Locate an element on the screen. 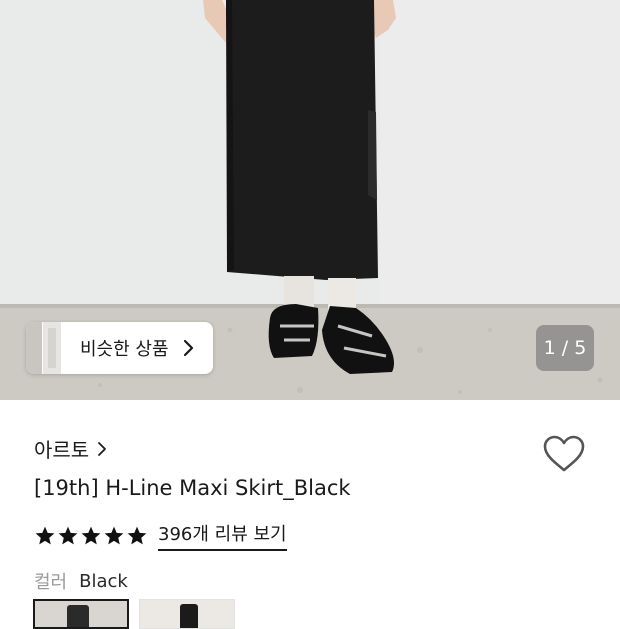 The height and width of the screenshot is (629, 620). similar-products-button: 비슷한 상품 is located at coordinates (119, 348).